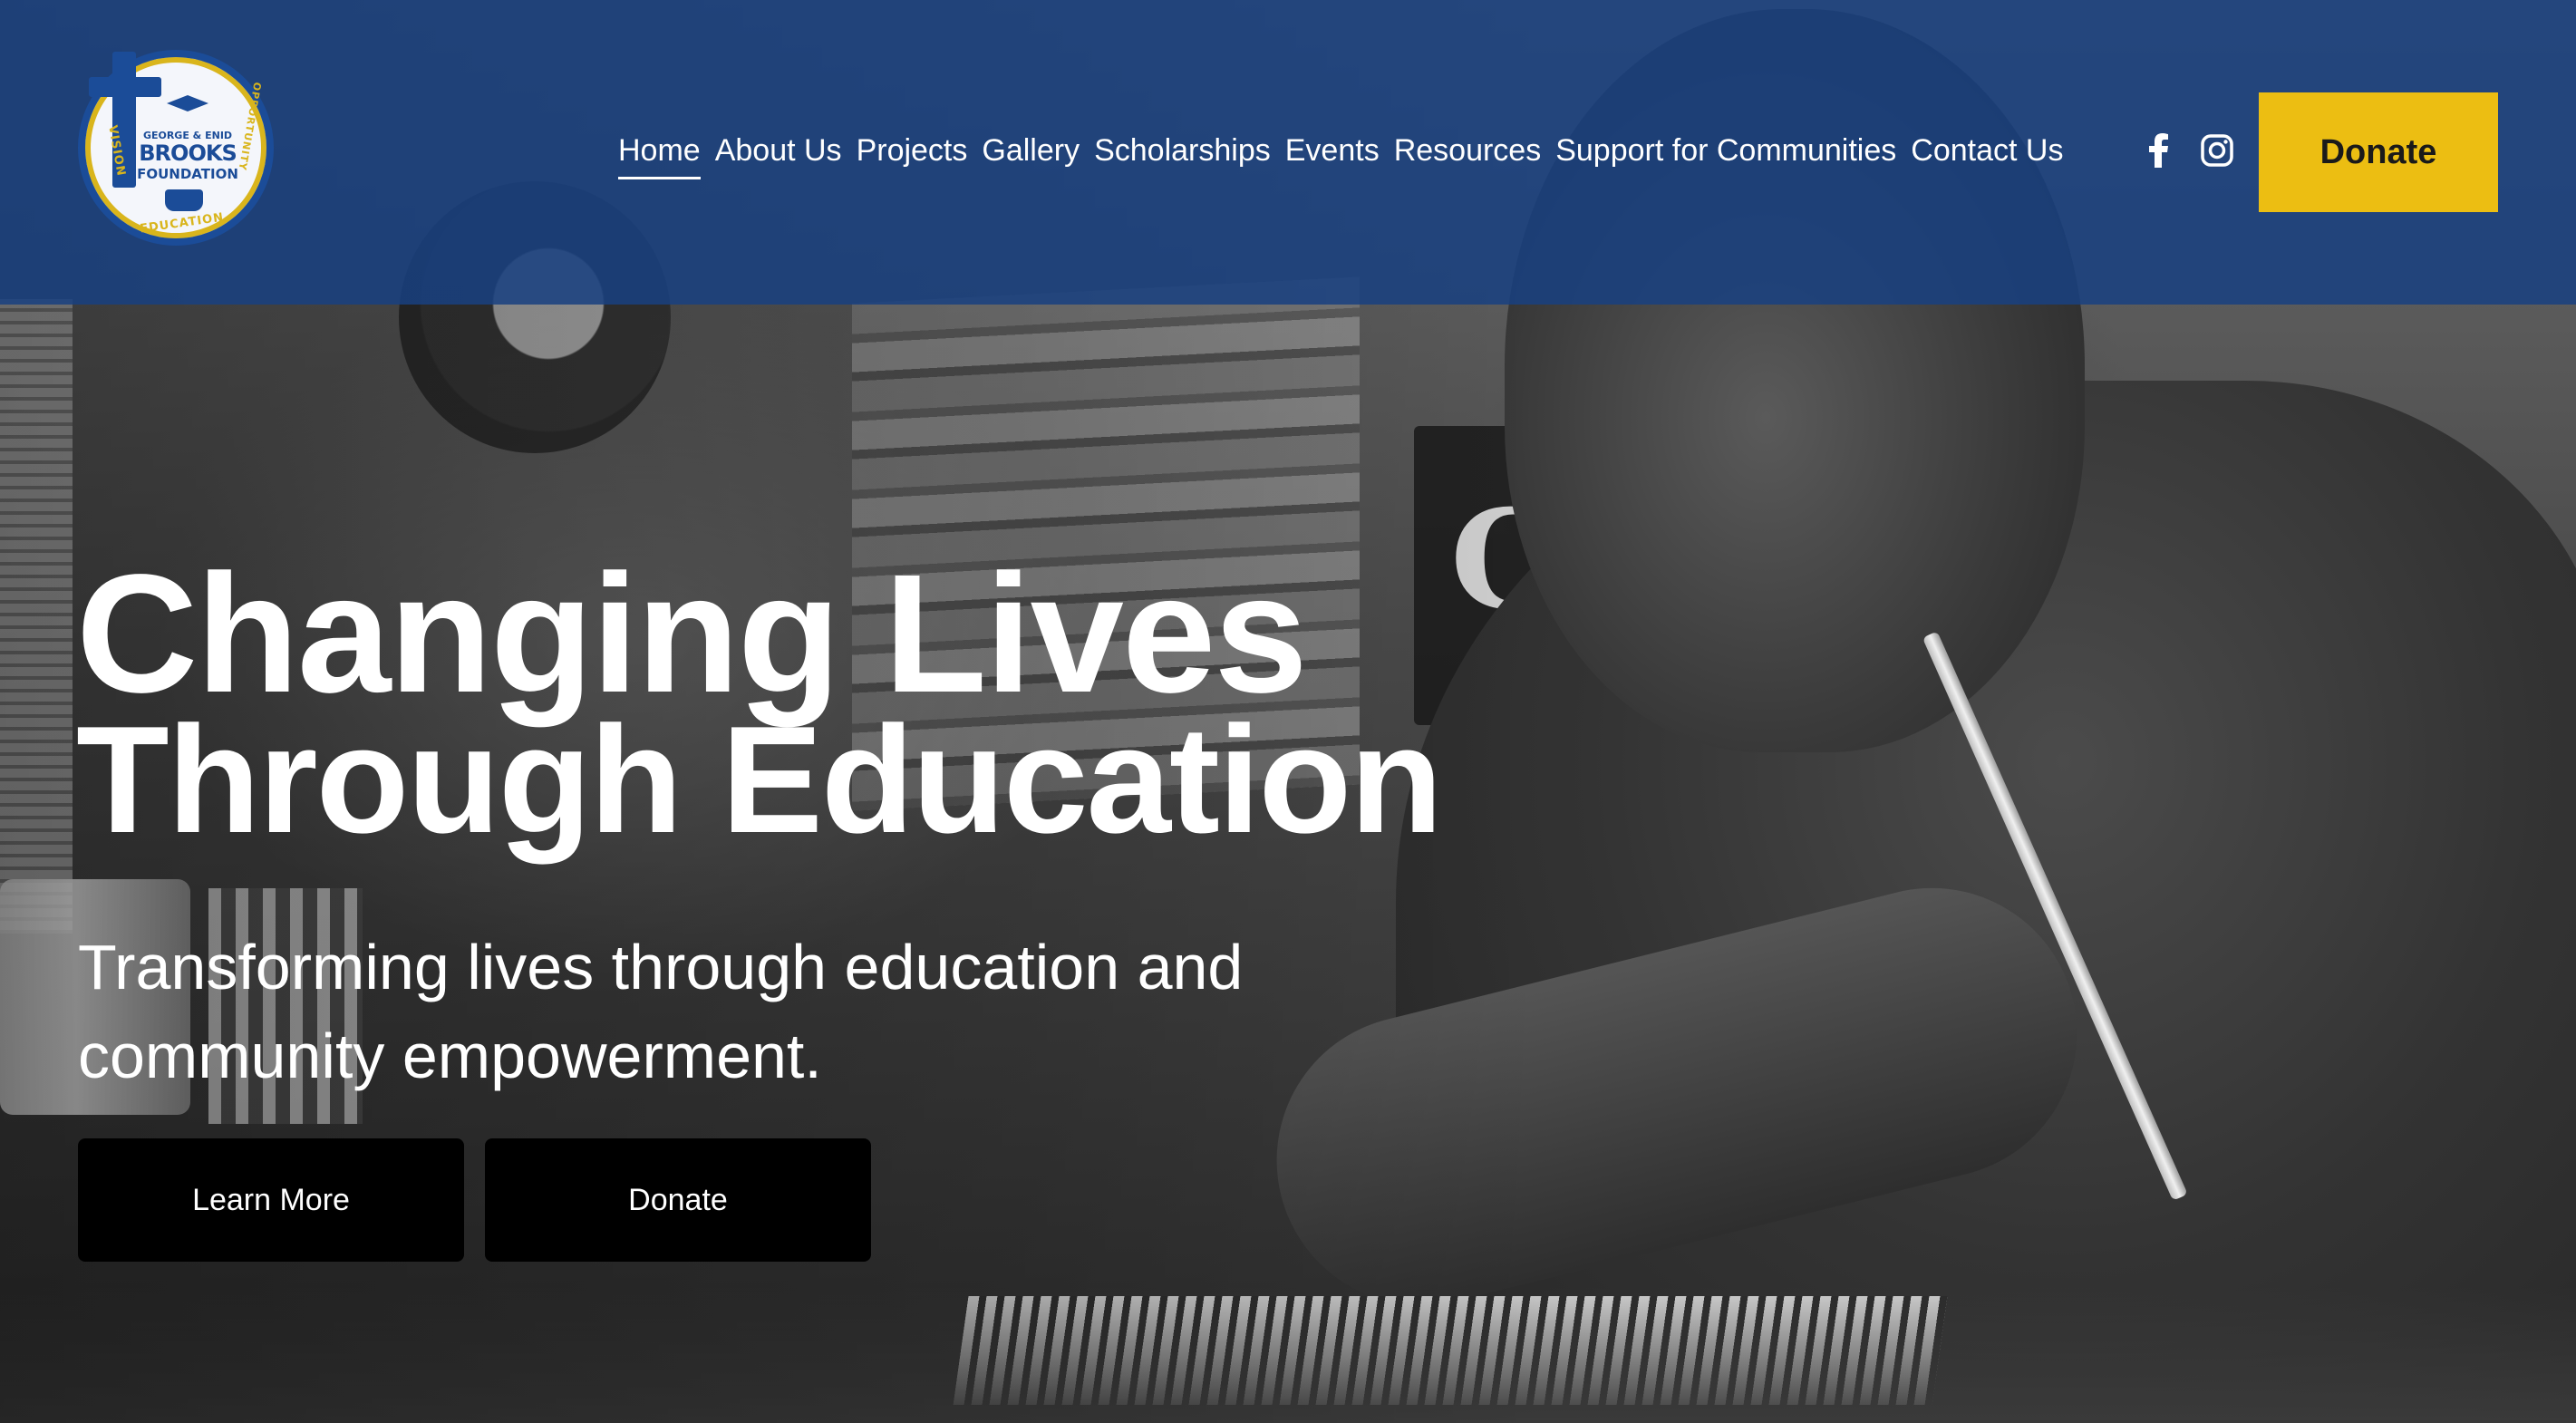 The width and height of the screenshot is (2576, 1423). Describe the element at coordinates (2188, 150) in the screenshot. I see `social-links` at that location.